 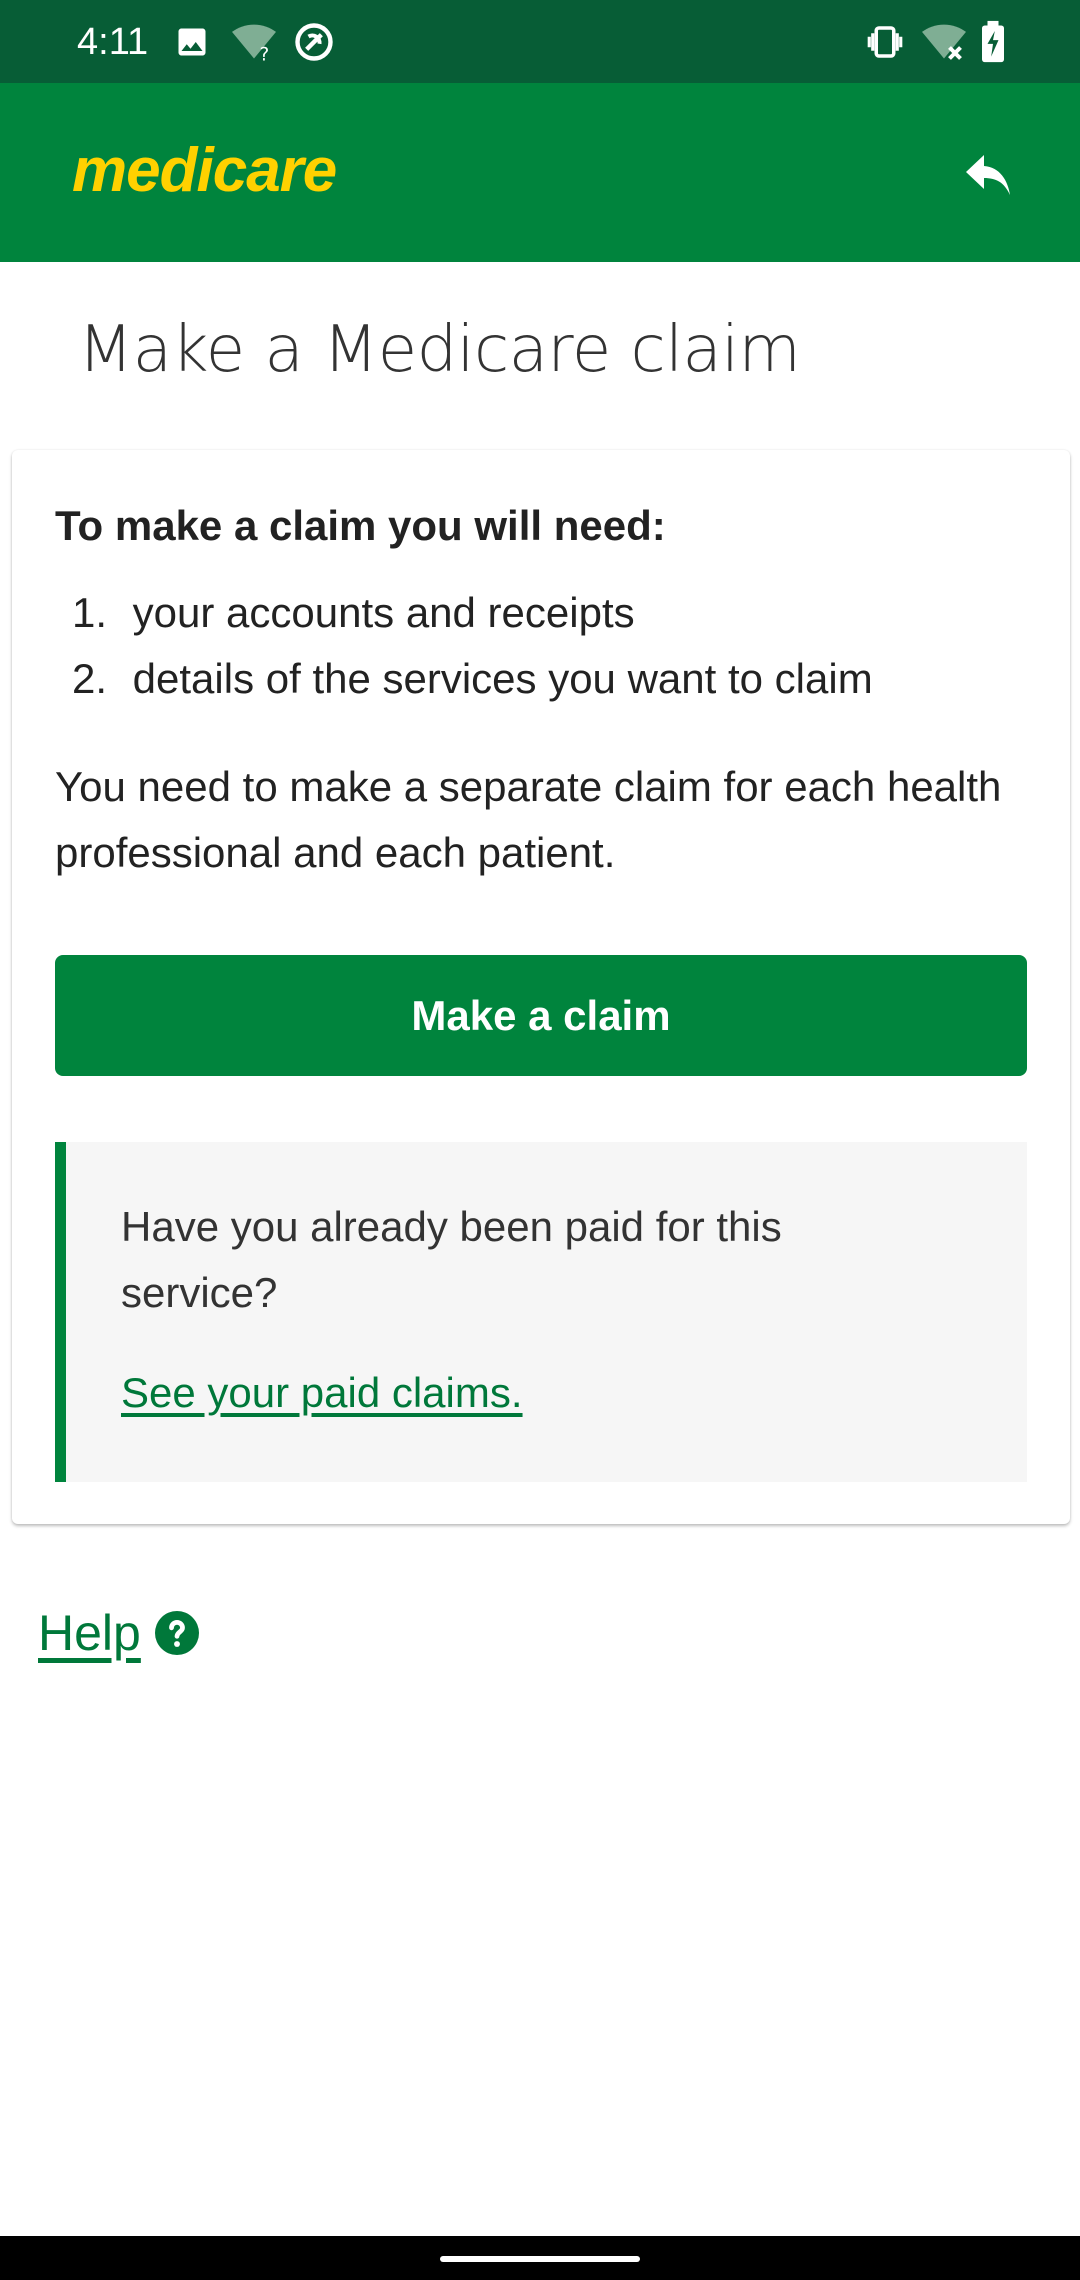 I want to click on battery-charging-icon, so click(x=993, y=41).